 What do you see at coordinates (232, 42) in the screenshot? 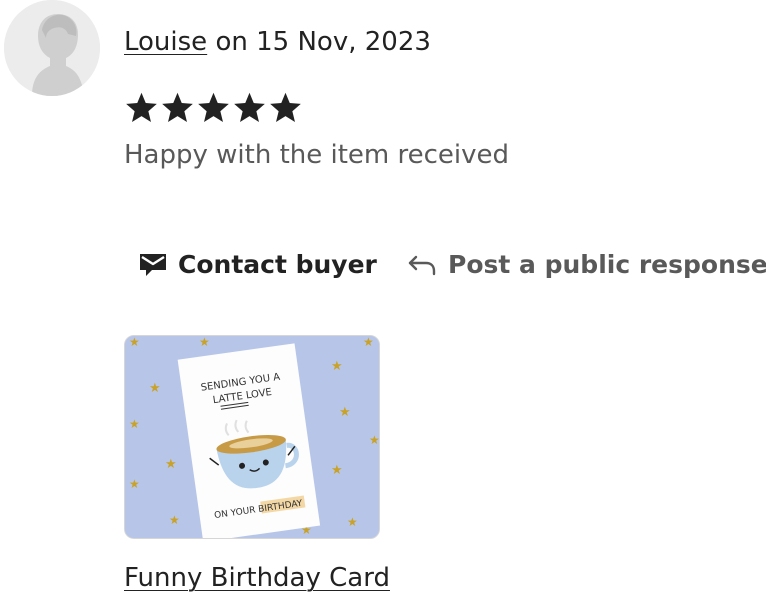
I see `date-prefix: on` at bounding box center [232, 42].